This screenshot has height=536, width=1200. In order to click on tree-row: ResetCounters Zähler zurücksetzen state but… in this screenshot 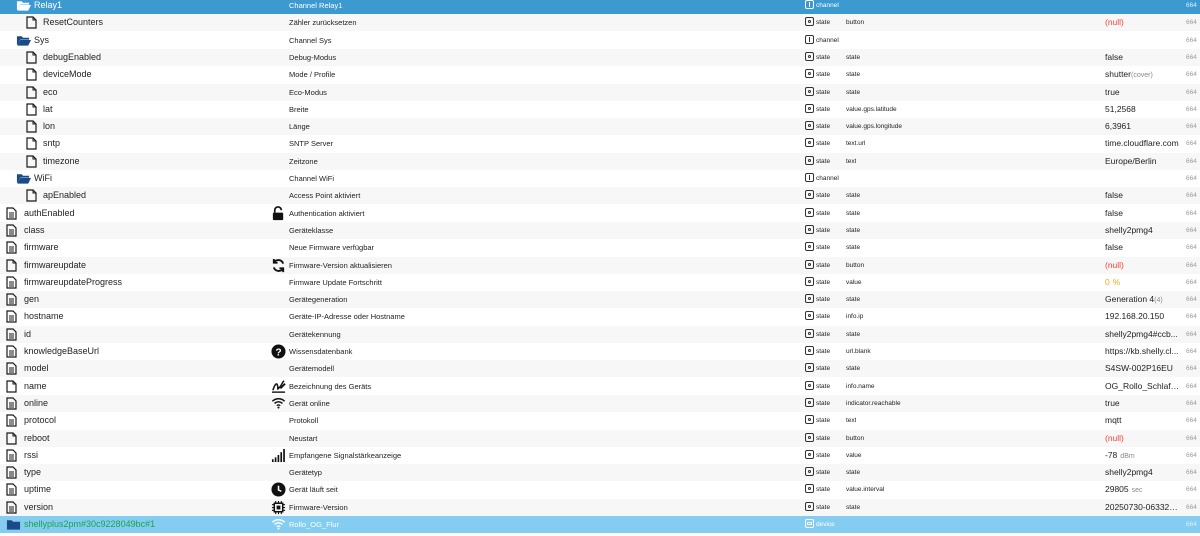, I will do `click(600, 23)`.